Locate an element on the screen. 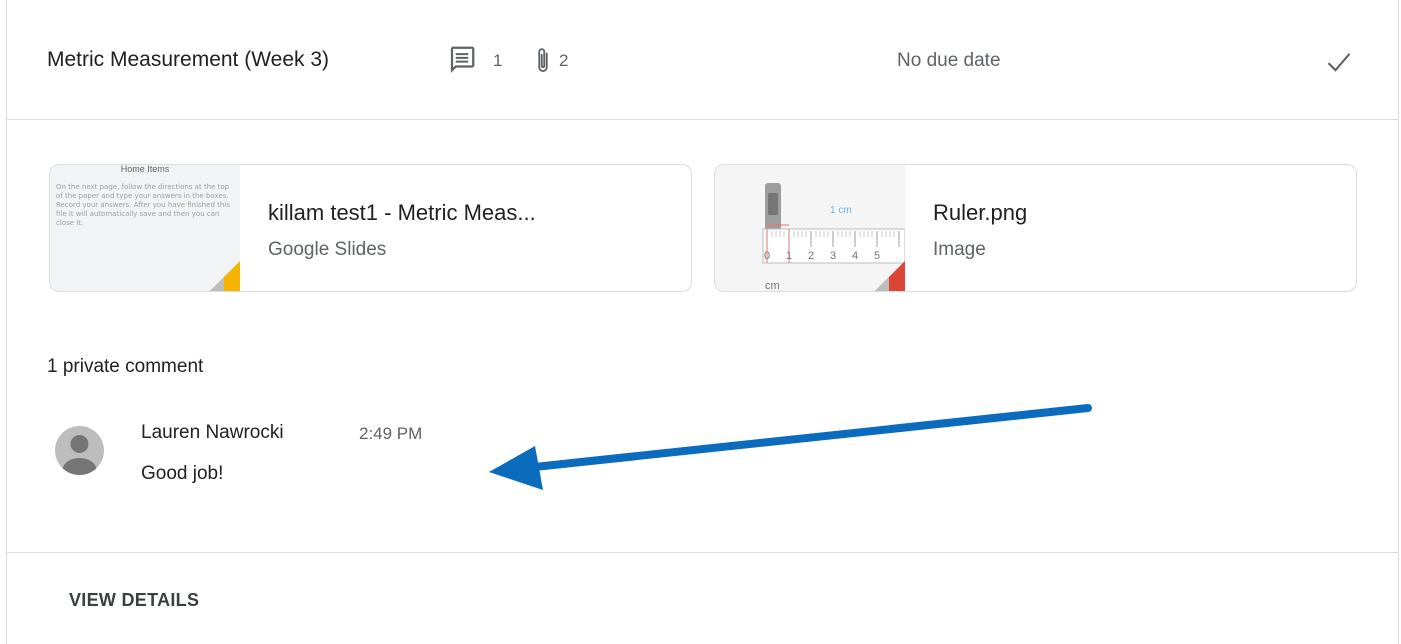  attachment-title: Ruler.png is located at coordinates (980, 212).